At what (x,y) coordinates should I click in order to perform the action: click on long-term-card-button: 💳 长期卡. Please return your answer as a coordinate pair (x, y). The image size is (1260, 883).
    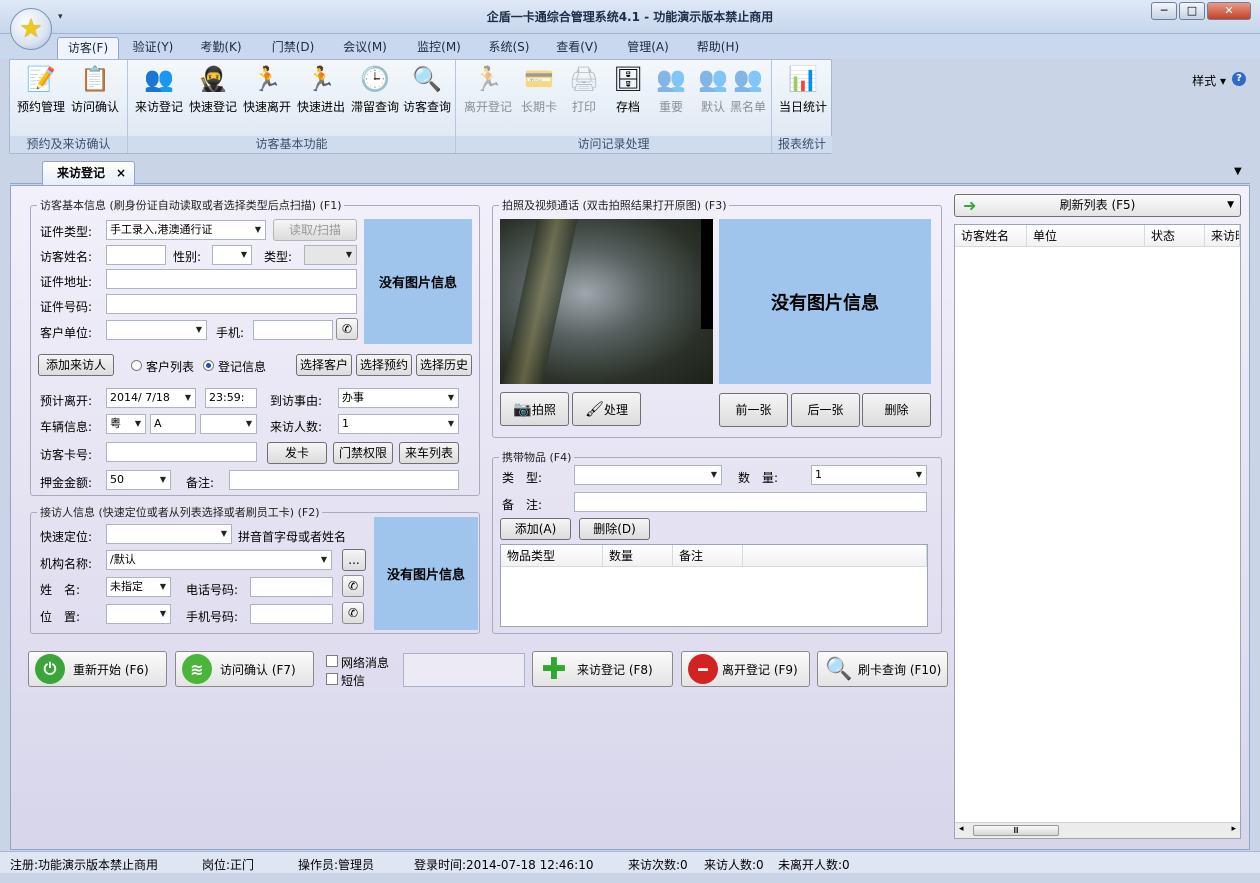
    Looking at the image, I should click on (539, 92).